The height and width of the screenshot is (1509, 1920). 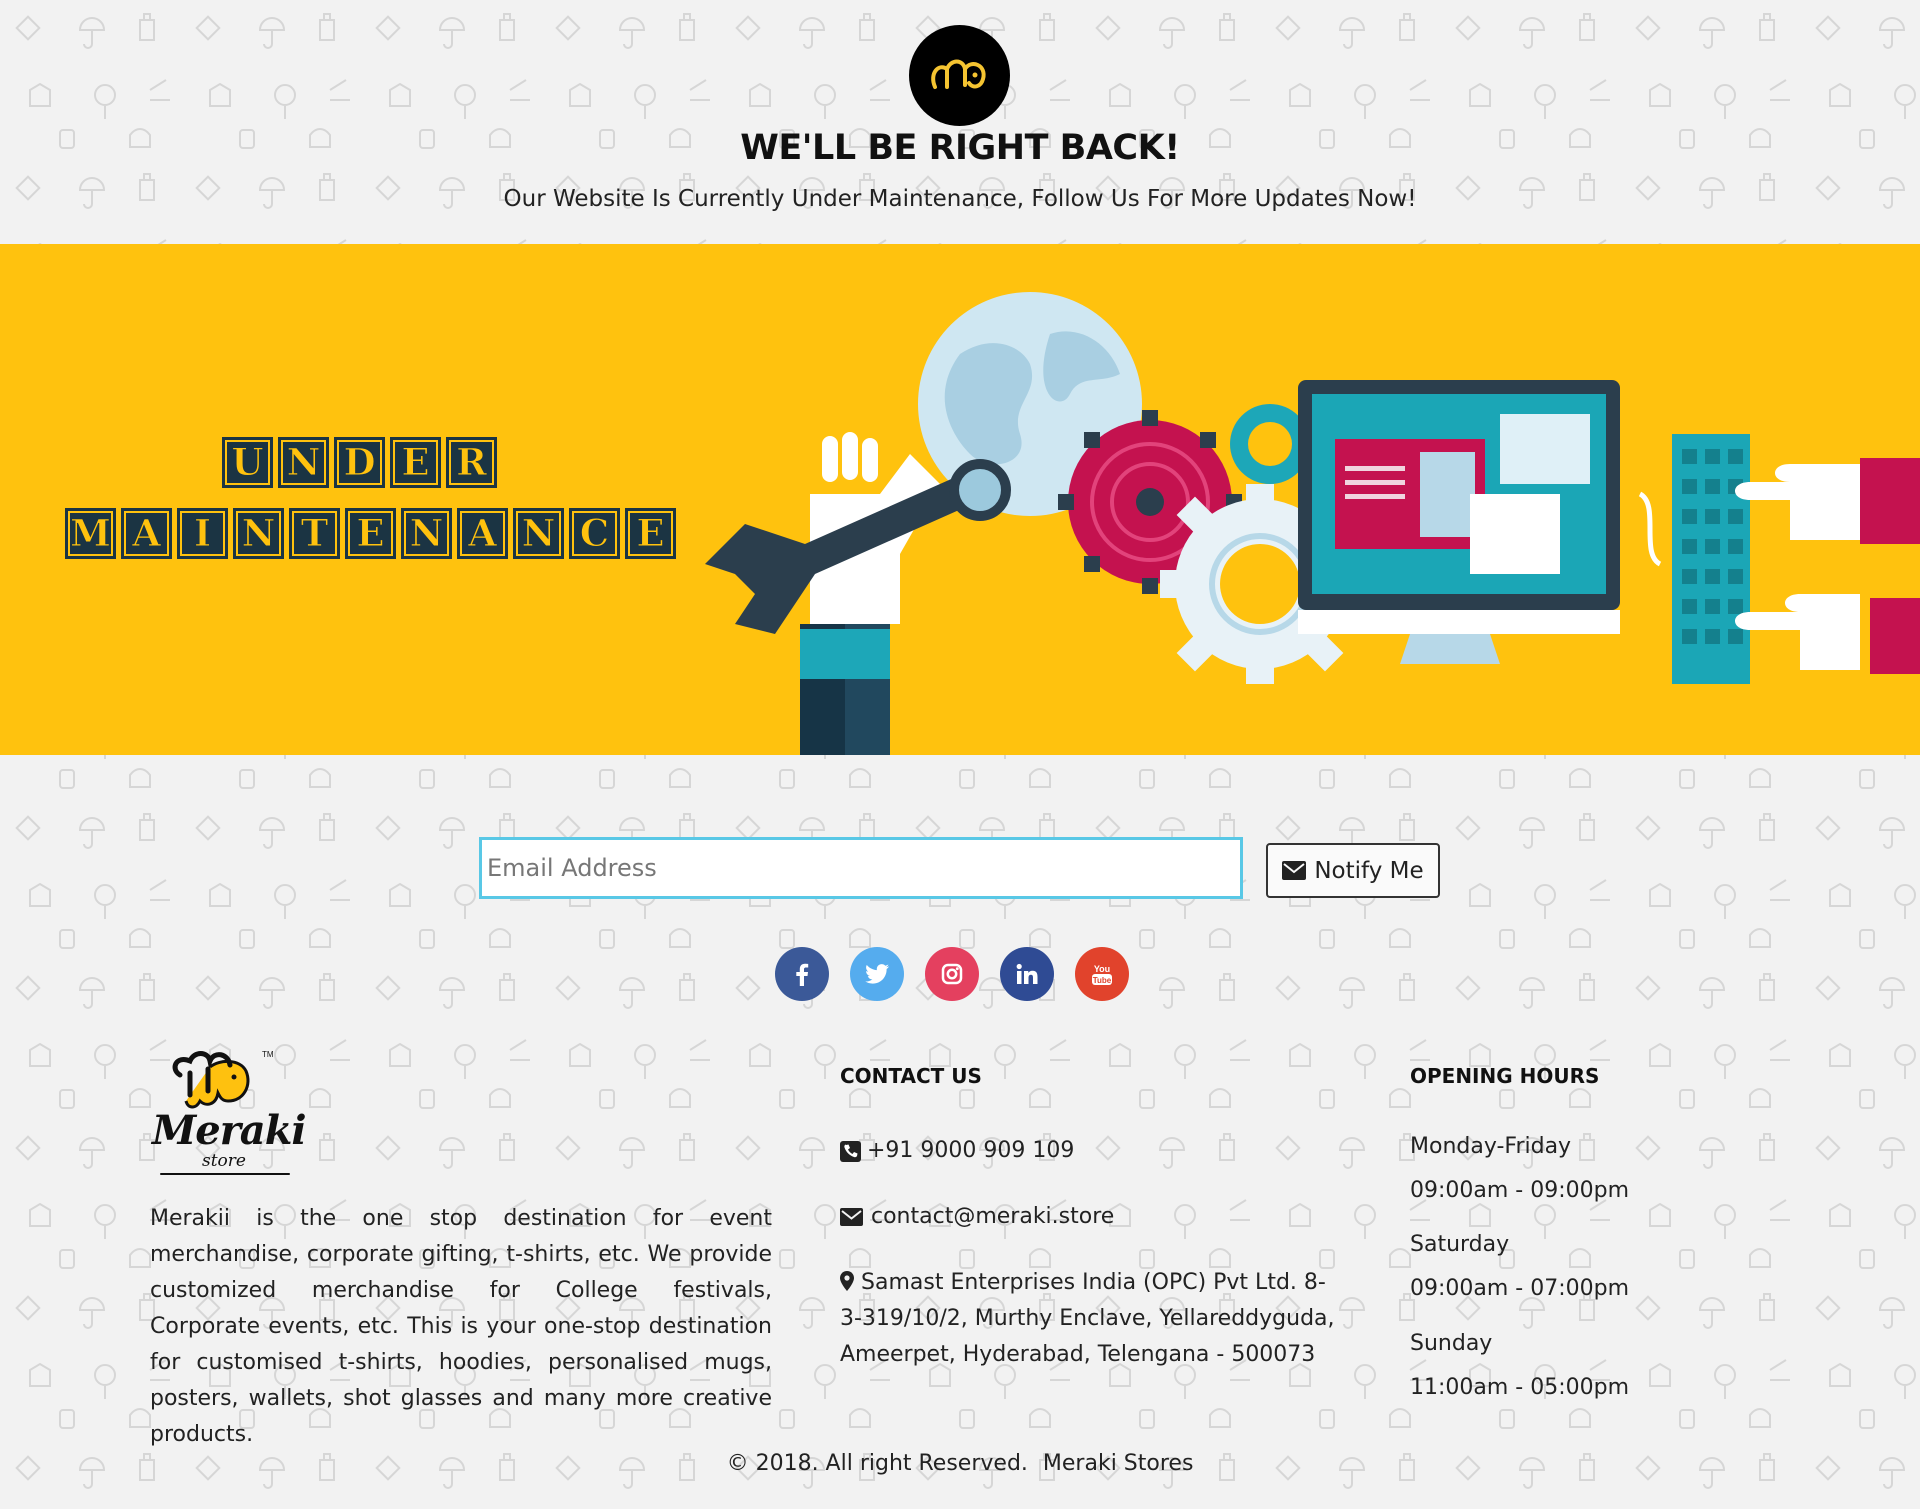 I want to click on brand-logo-circle, so click(x=959, y=75).